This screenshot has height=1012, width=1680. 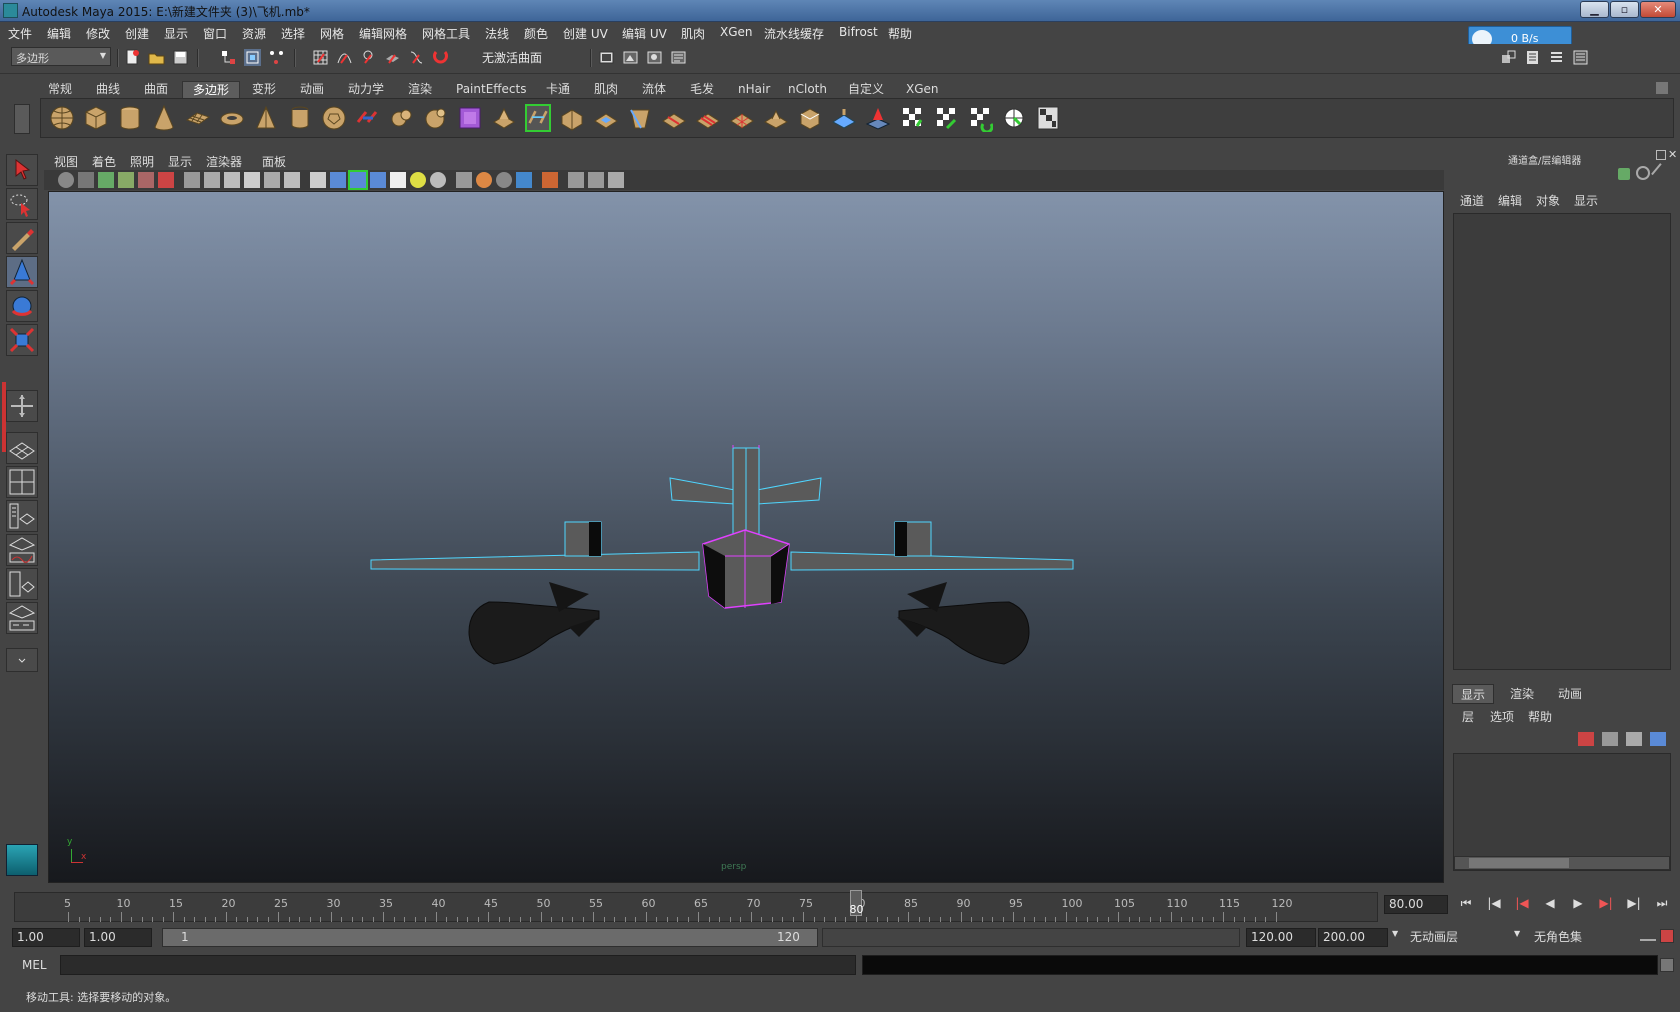 What do you see at coordinates (272, 180) in the screenshot?
I see `field-chart-icon` at bounding box center [272, 180].